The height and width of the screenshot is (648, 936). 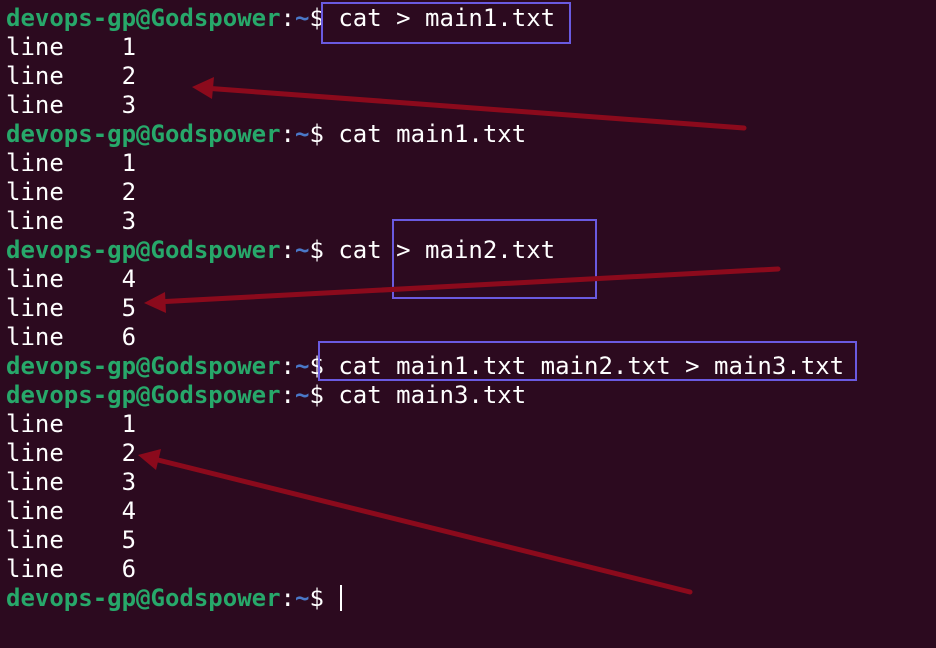 I want to click on prompt-line: devops-gp@Godspower:~$ cat > main1.txt, so click(x=425, y=18).